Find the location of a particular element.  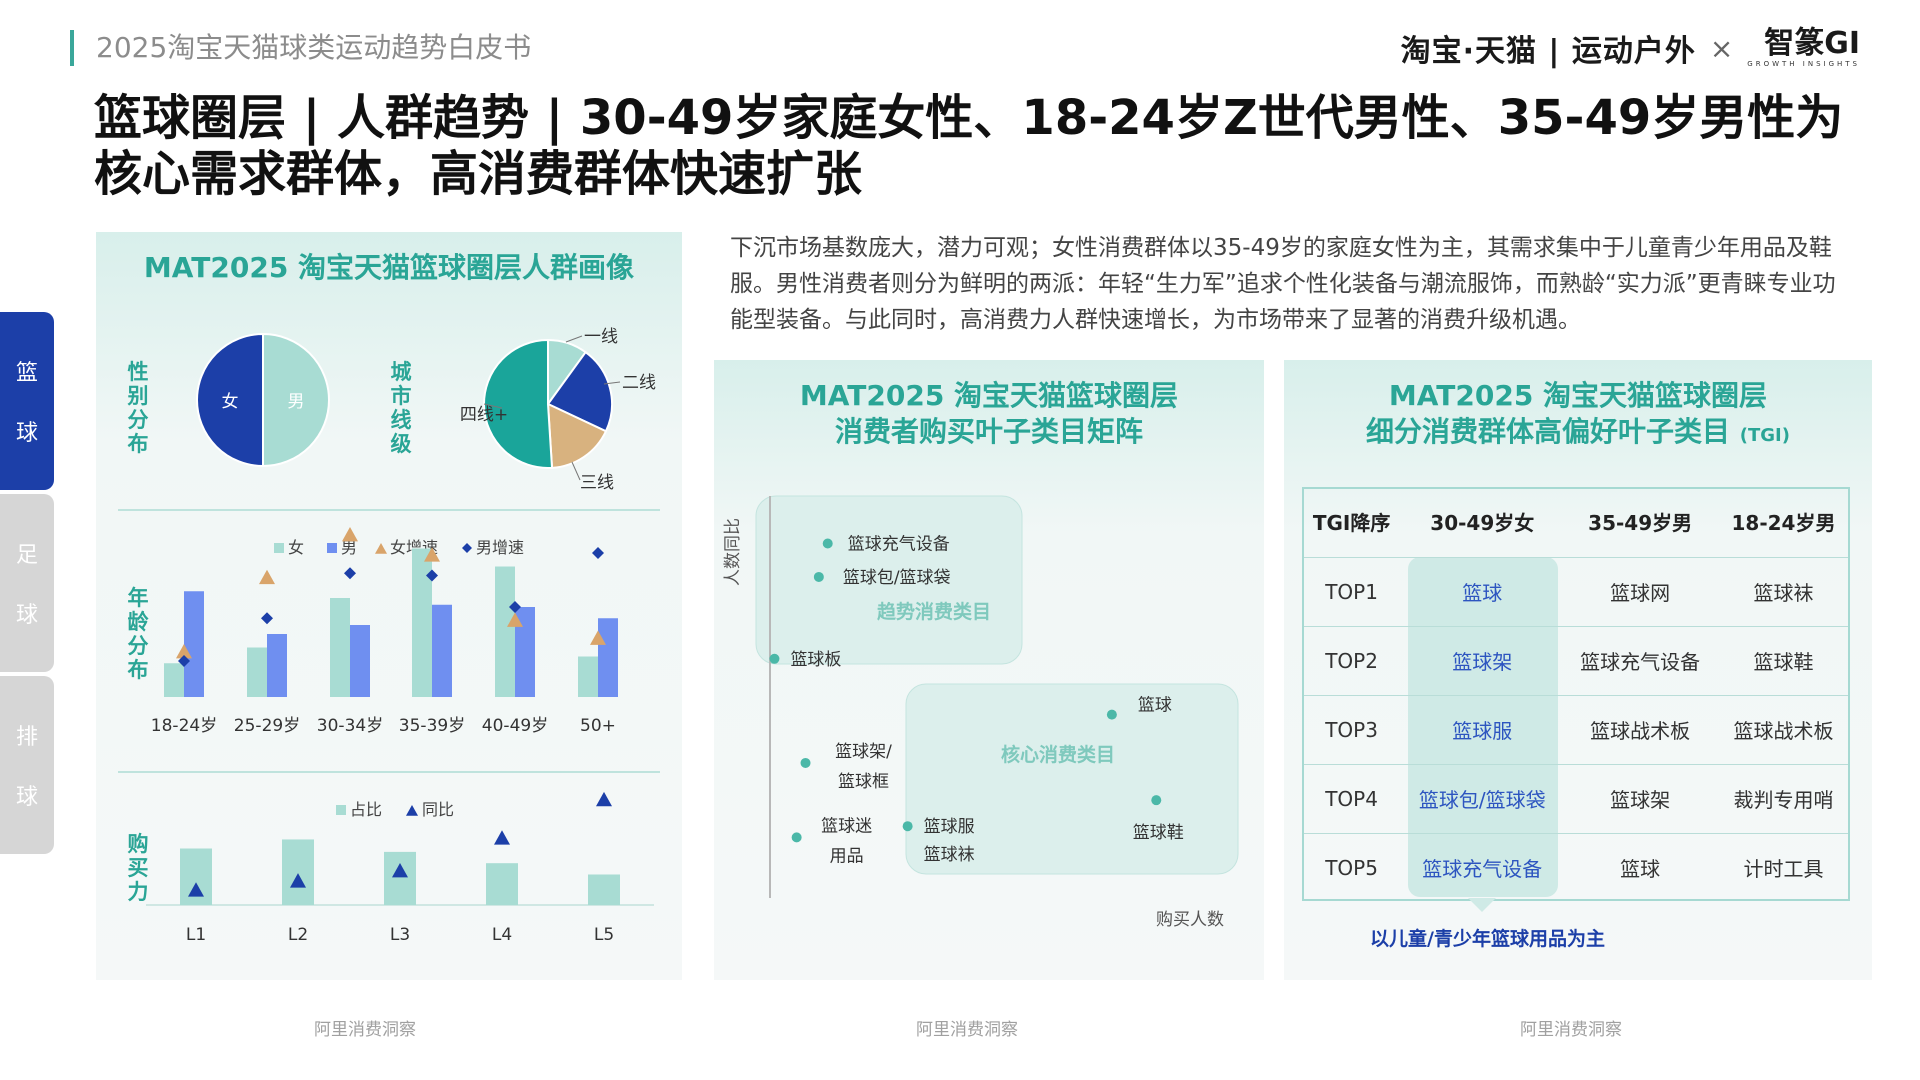

buy-bar-share is located at coordinates (502, 884).